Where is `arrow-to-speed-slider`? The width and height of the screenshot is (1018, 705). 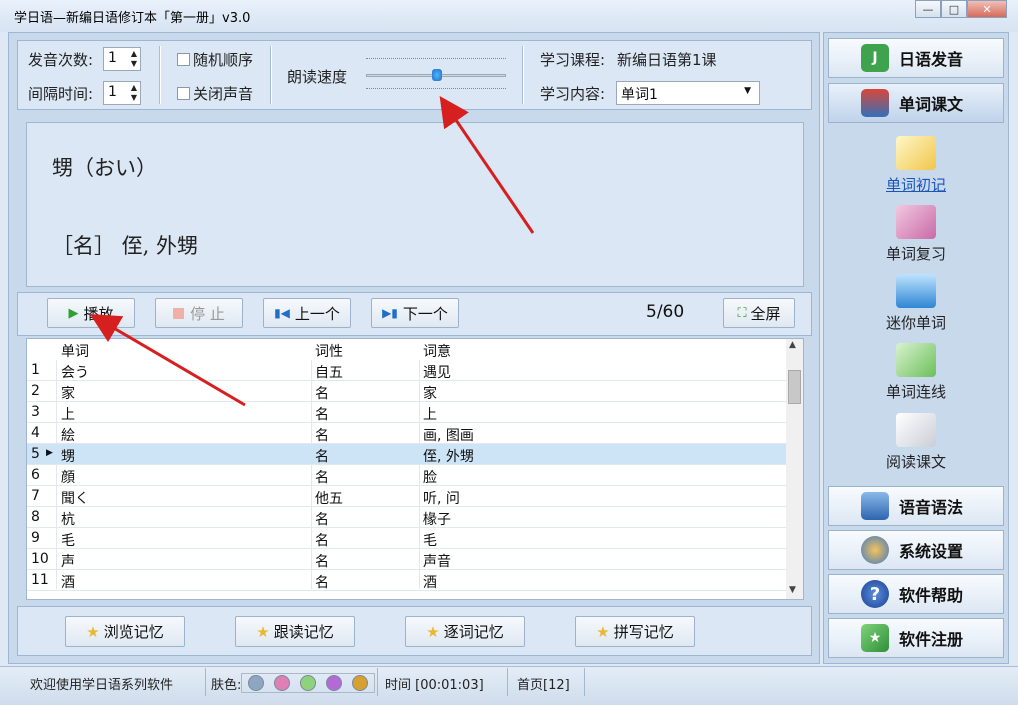 arrow-to-speed-slider is located at coordinates (487, 165).